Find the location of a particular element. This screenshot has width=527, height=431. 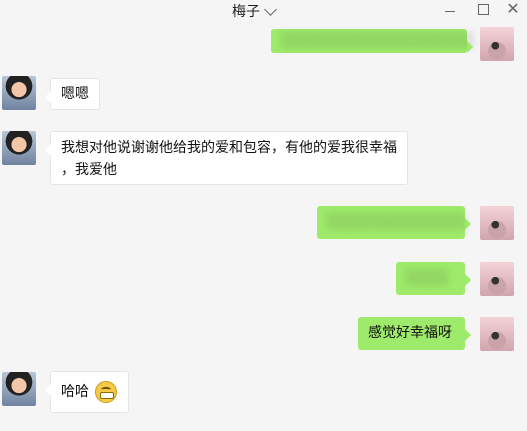

chat-title: 梅子 is located at coordinates (254, 11).